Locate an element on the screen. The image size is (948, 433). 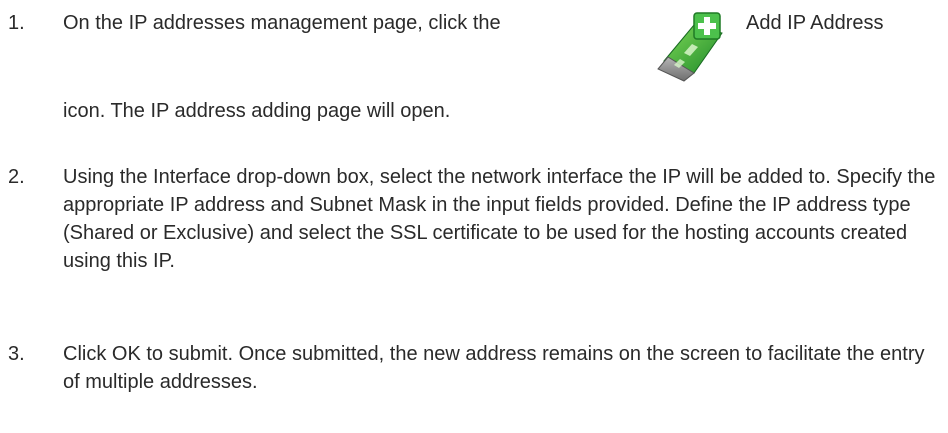
step-number: 1. is located at coordinates (16, 23).